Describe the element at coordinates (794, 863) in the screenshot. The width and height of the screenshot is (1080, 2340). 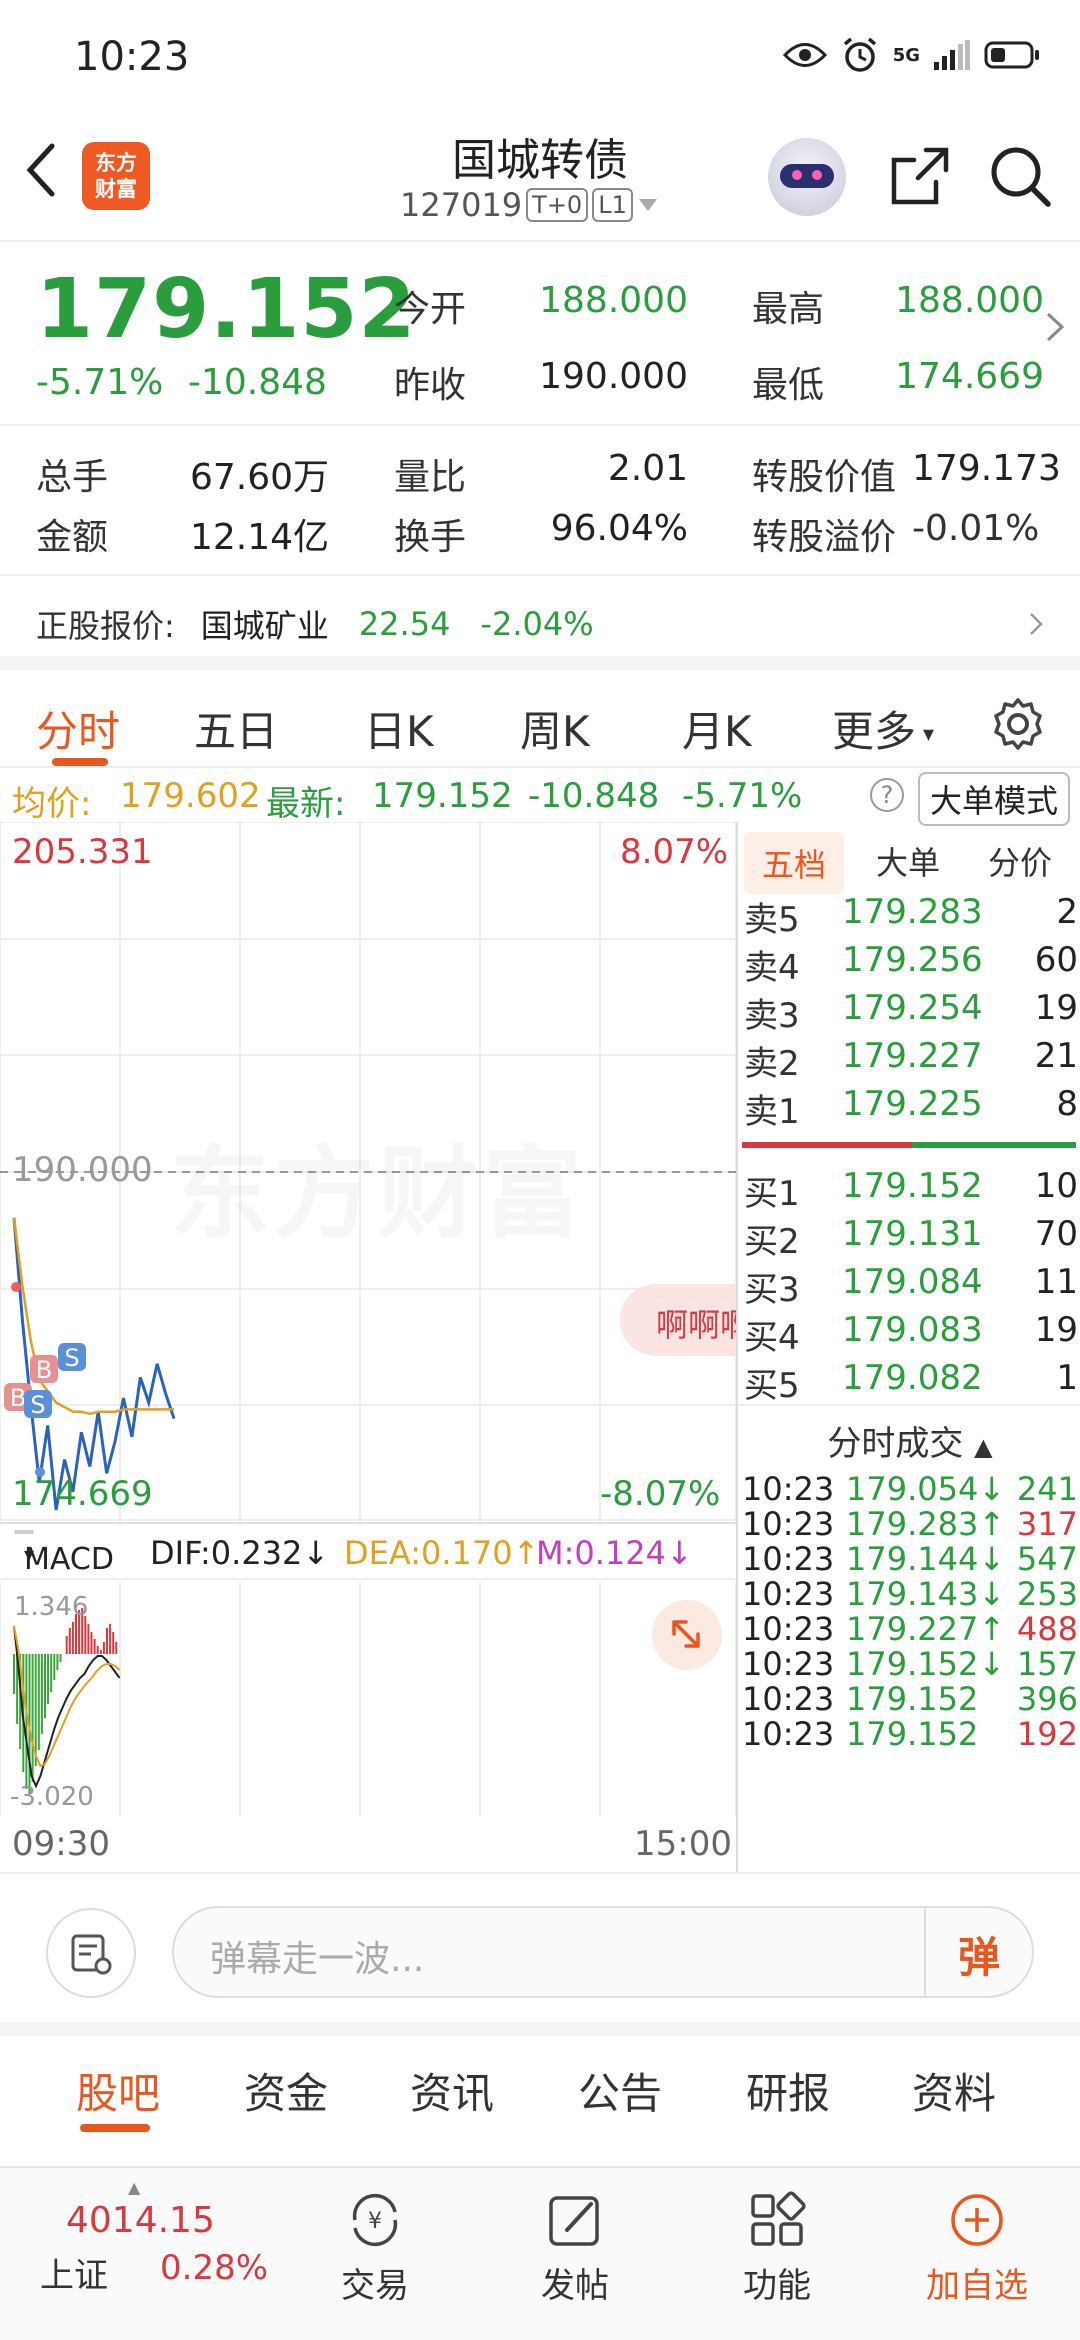
I see `tab-five-level: 五档` at that location.